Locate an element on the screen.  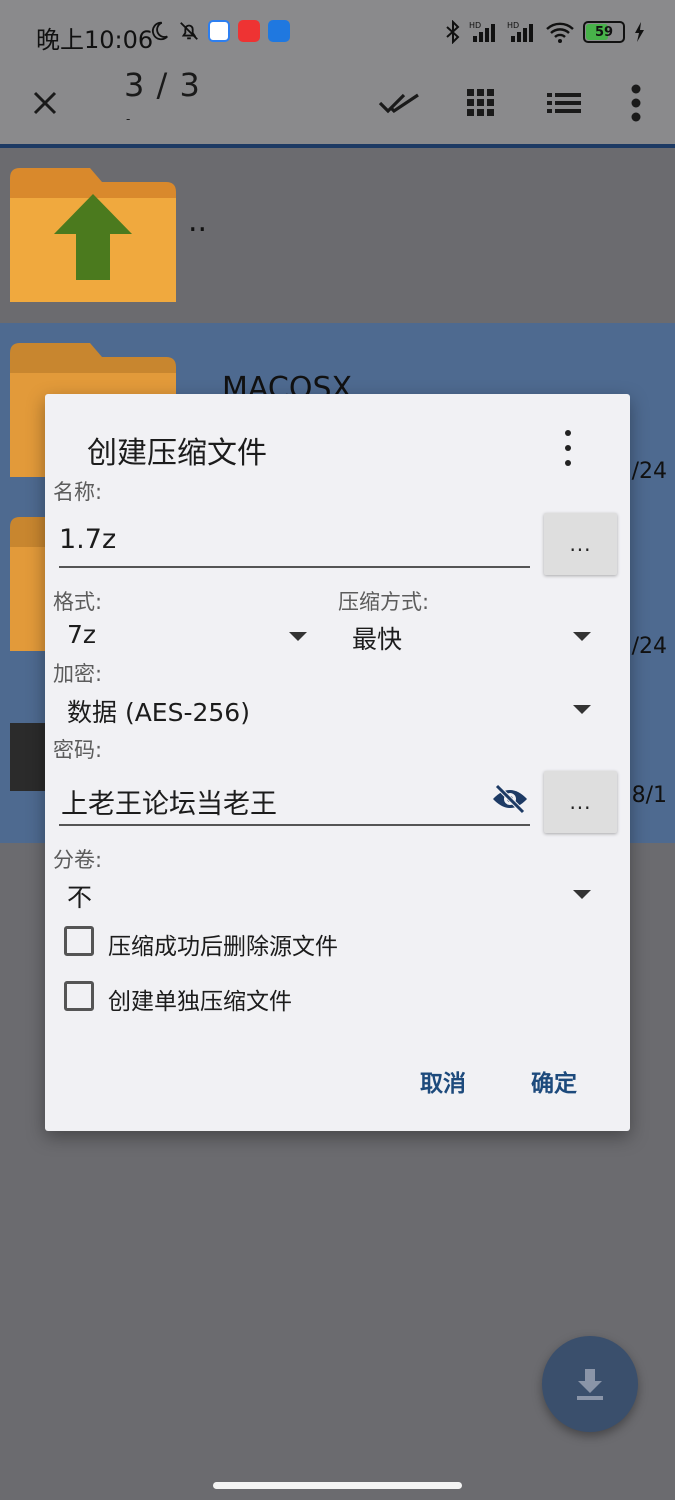
password-underline is located at coordinates (294, 825).